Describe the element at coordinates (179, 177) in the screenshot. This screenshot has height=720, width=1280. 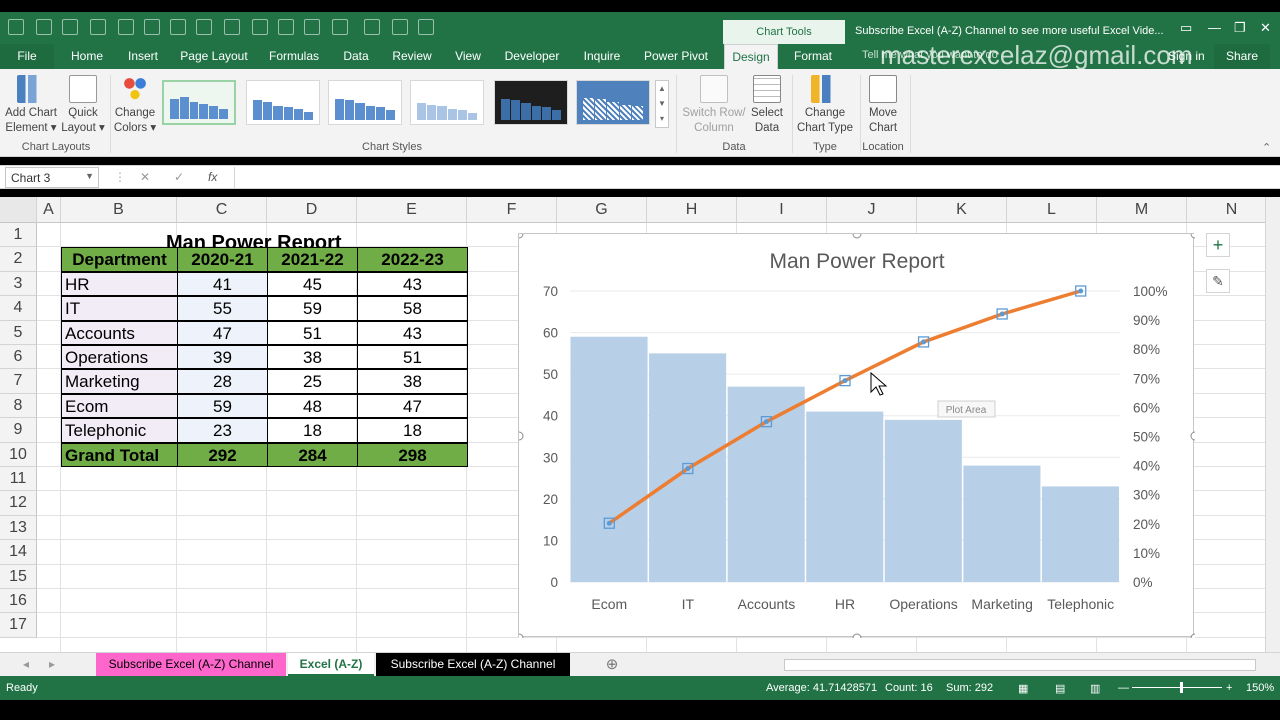
I see `enter-icon: ✓` at that location.